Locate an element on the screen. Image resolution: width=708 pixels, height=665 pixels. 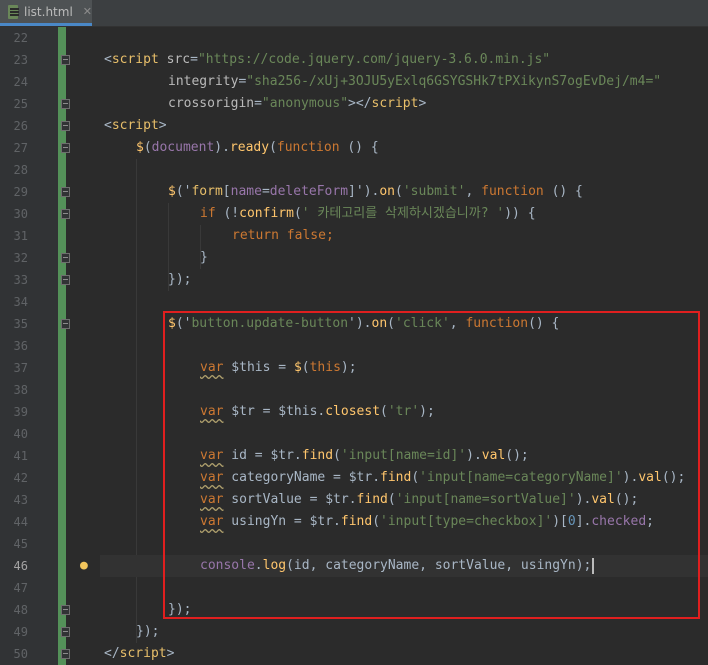
code-line: 28 is located at coordinates (354, 170).